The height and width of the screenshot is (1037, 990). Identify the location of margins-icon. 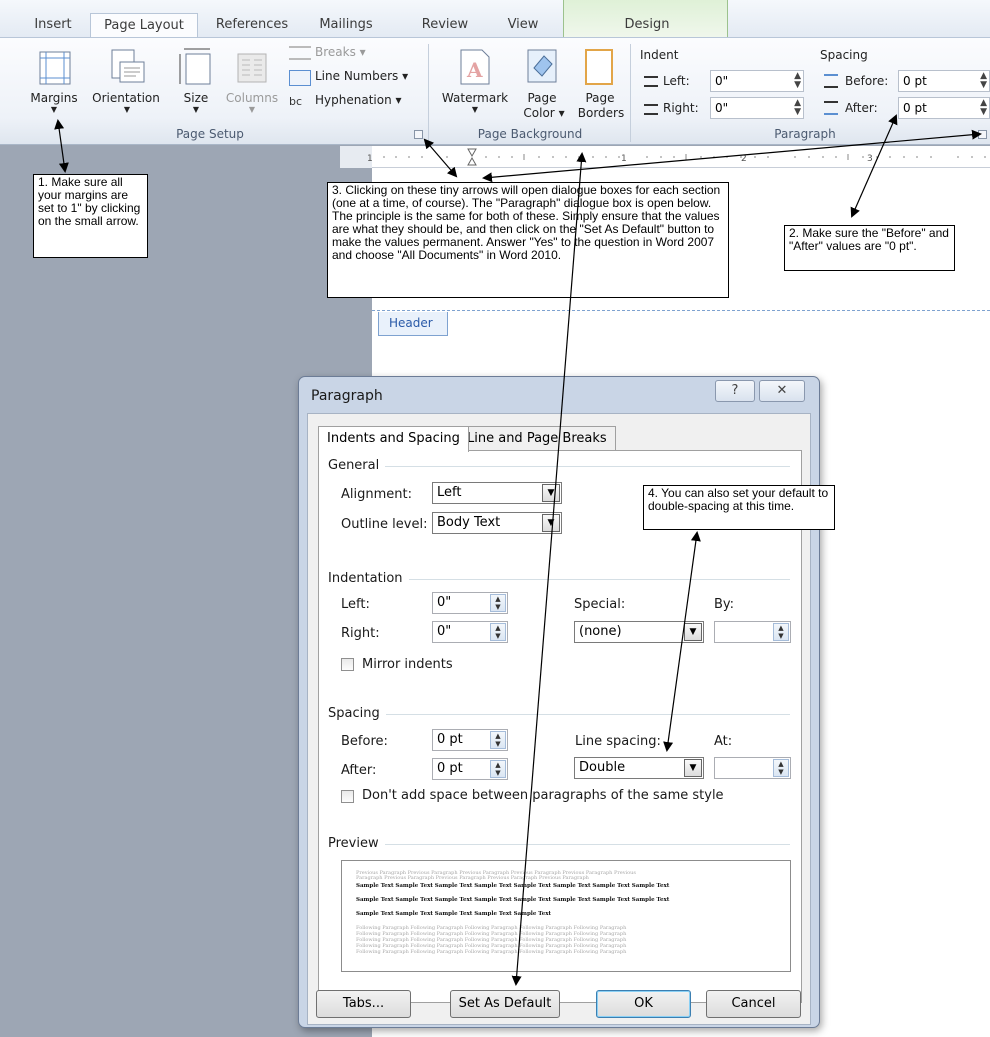
(55, 68).